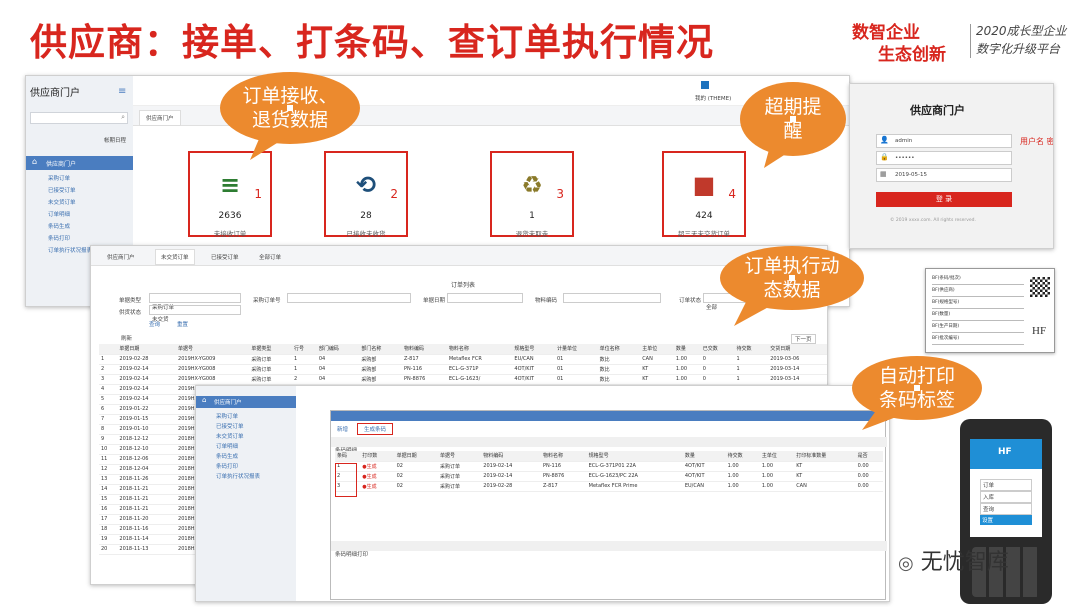 This screenshot has height=607, width=1080. I want to click on watermark: ◎ 无忧智库, so click(953, 560).